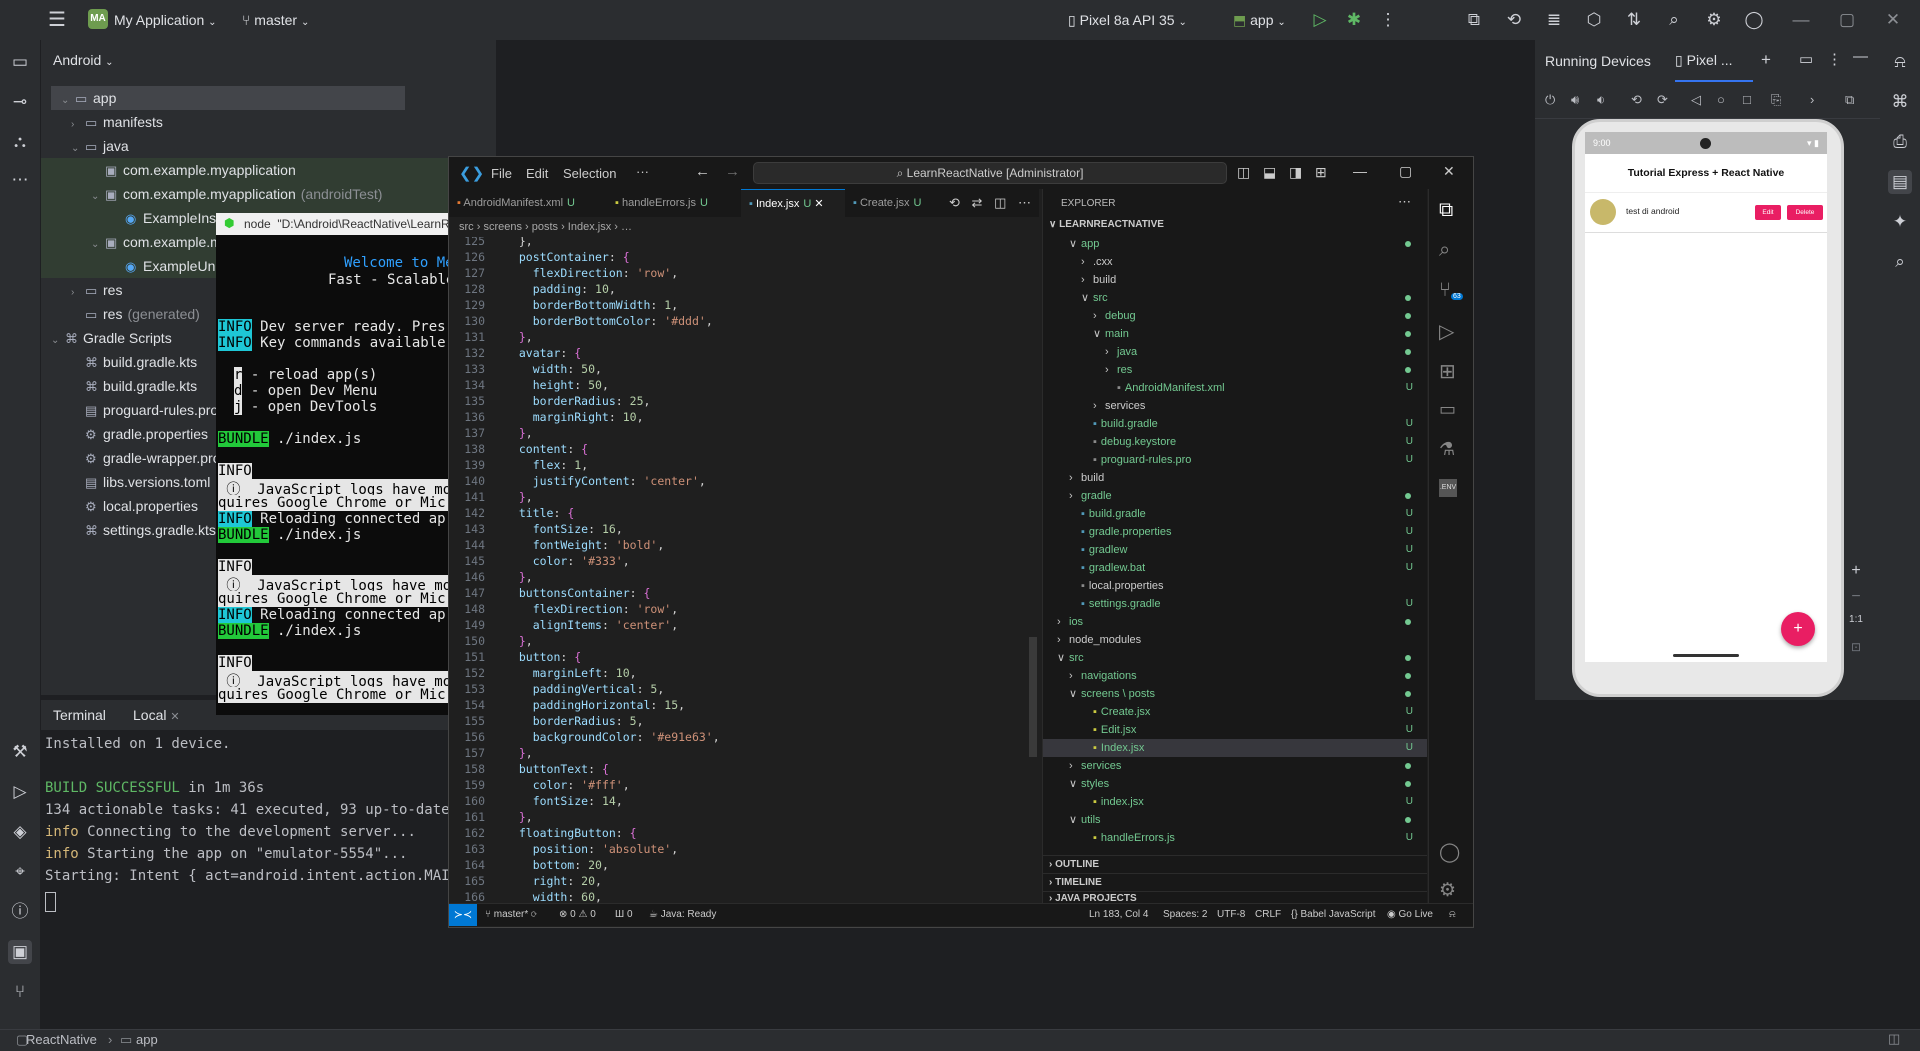  What do you see at coordinates (1601, 100) in the screenshot?
I see `volume-down-icon: 🔉︎` at bounding box center [1601, 100].